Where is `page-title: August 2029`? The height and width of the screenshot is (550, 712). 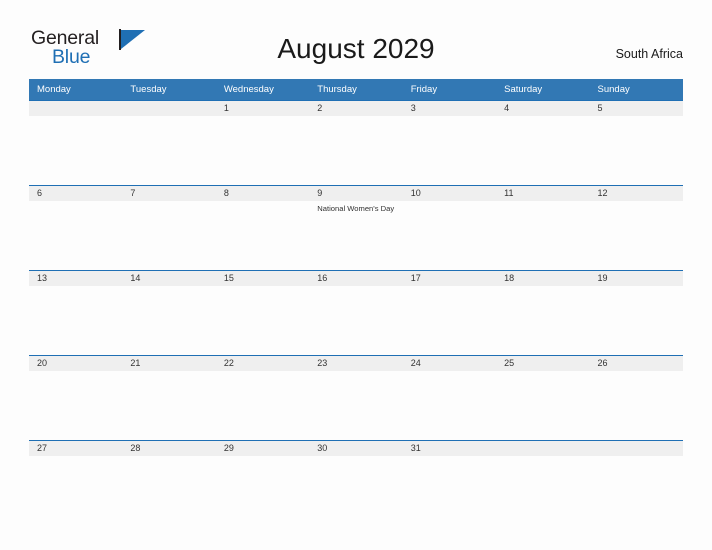
page-title: August 2029 is located at coordinates (356, 48).